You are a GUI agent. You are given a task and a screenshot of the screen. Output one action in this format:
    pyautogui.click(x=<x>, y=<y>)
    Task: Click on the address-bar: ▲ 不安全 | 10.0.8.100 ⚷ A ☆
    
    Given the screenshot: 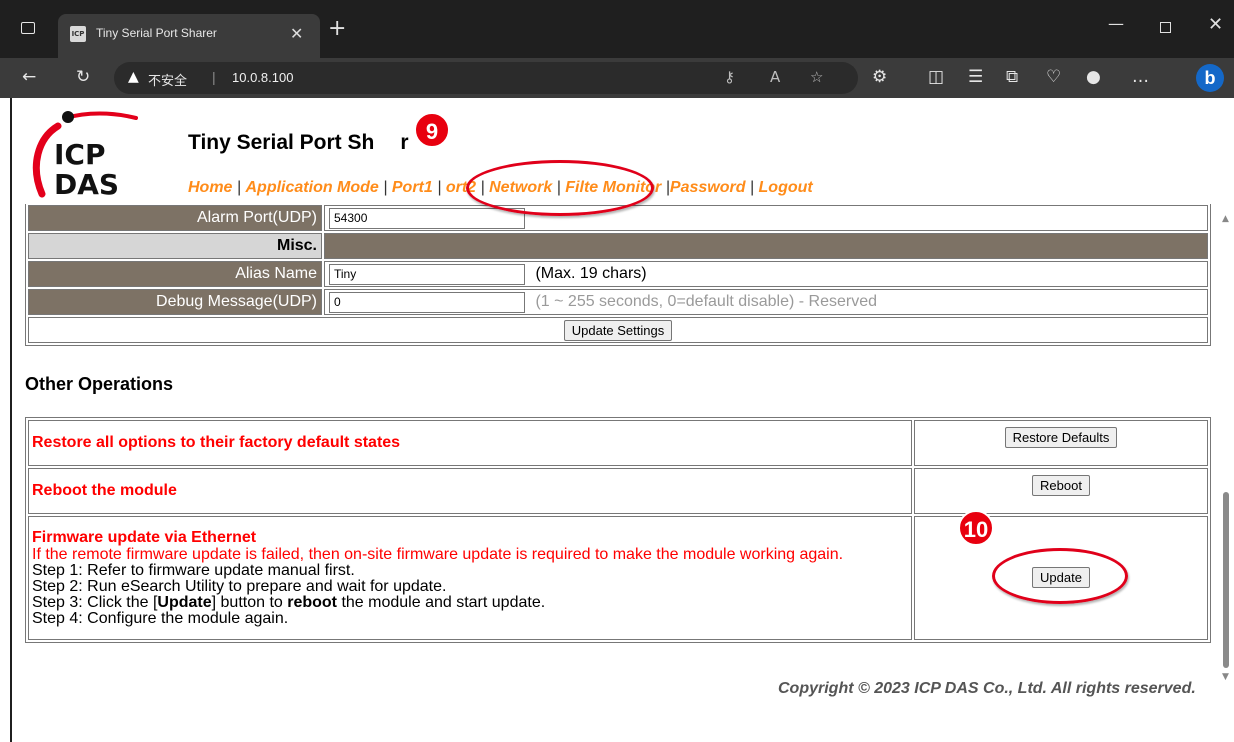 What is the action you would take?
    pyautogui.click(x=486, y=78)
    